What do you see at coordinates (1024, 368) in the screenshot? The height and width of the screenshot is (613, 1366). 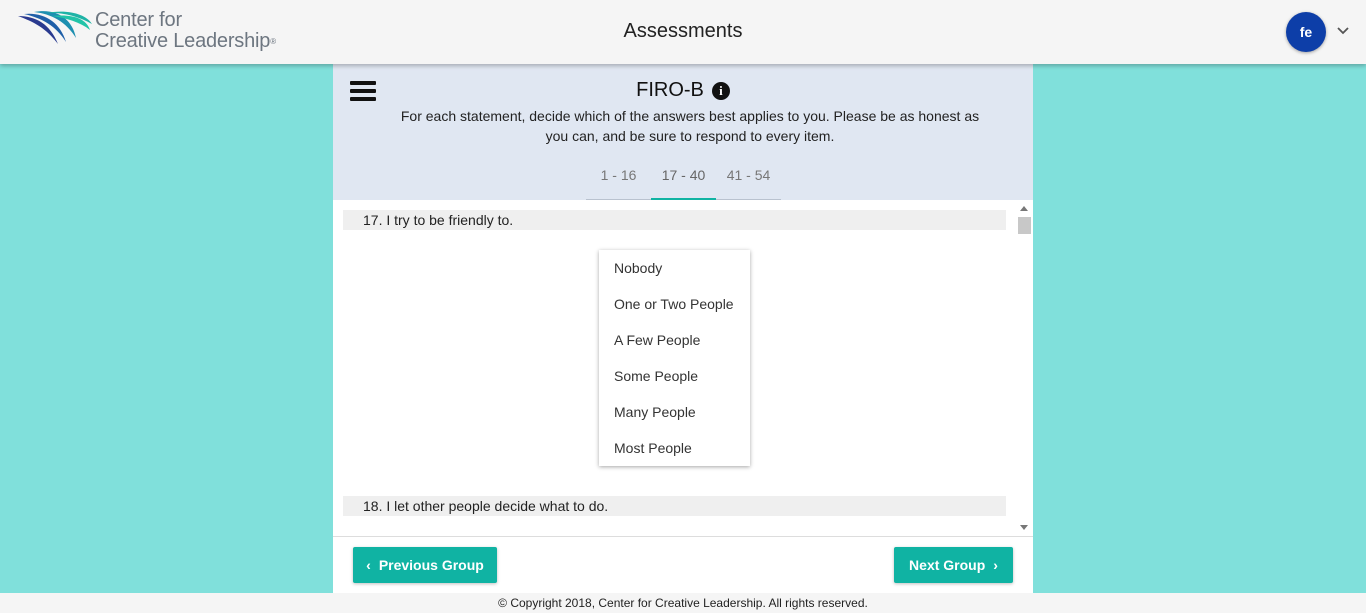 I see `vertical-scrollbar` at bounding box center [1024, 368].